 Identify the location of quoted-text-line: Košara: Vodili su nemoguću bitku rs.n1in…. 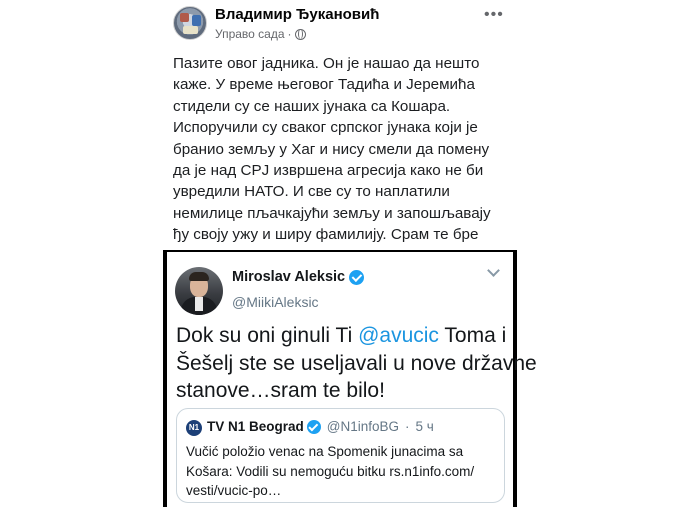
(330, 471).